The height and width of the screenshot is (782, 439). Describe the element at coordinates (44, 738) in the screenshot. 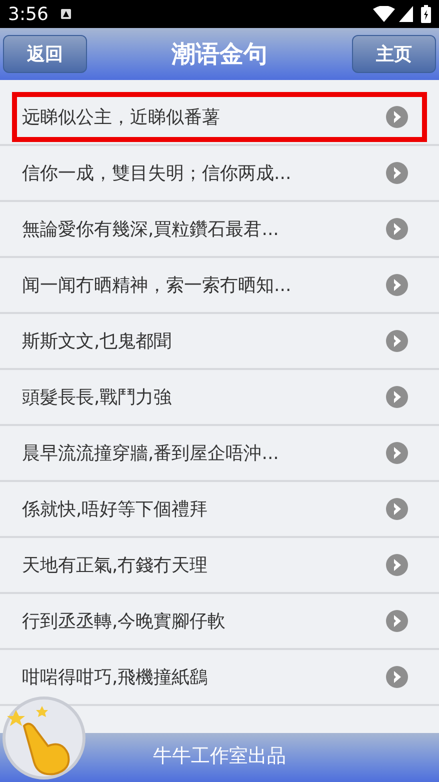

I see `pointing-hand-icon` at that location.